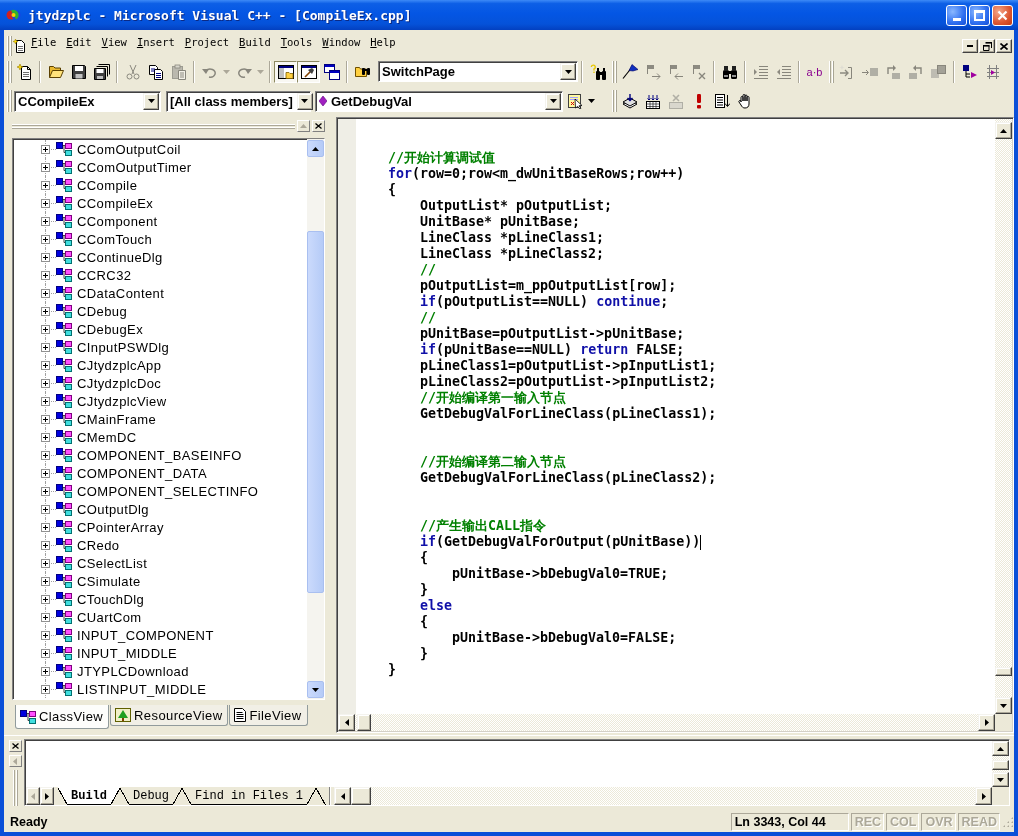 The width and height of the screenshot is (1018, 836). I want to click on class-name: CUartCom, so click(109, 617).